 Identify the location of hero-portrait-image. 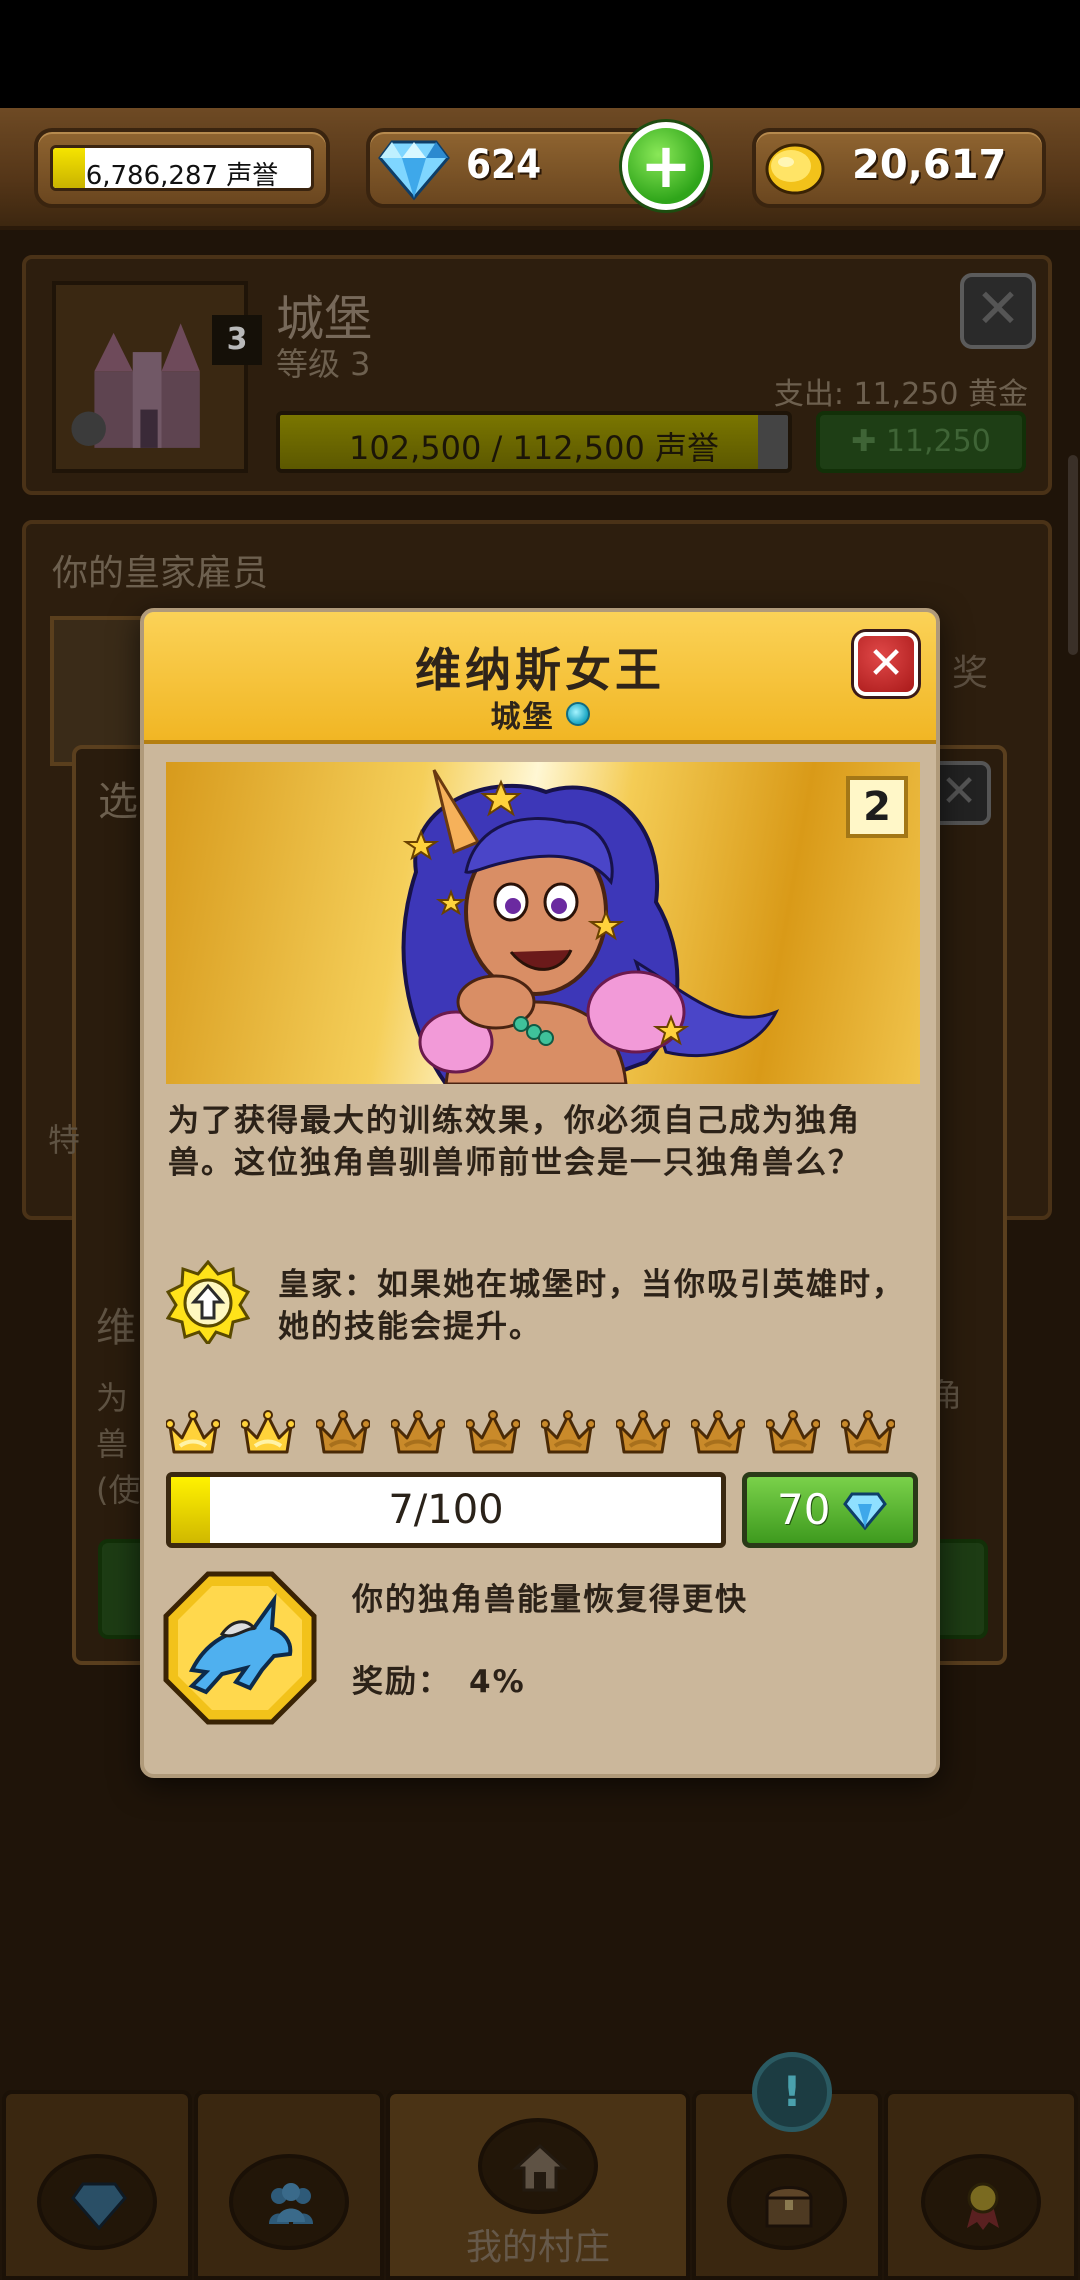
(590, 926).